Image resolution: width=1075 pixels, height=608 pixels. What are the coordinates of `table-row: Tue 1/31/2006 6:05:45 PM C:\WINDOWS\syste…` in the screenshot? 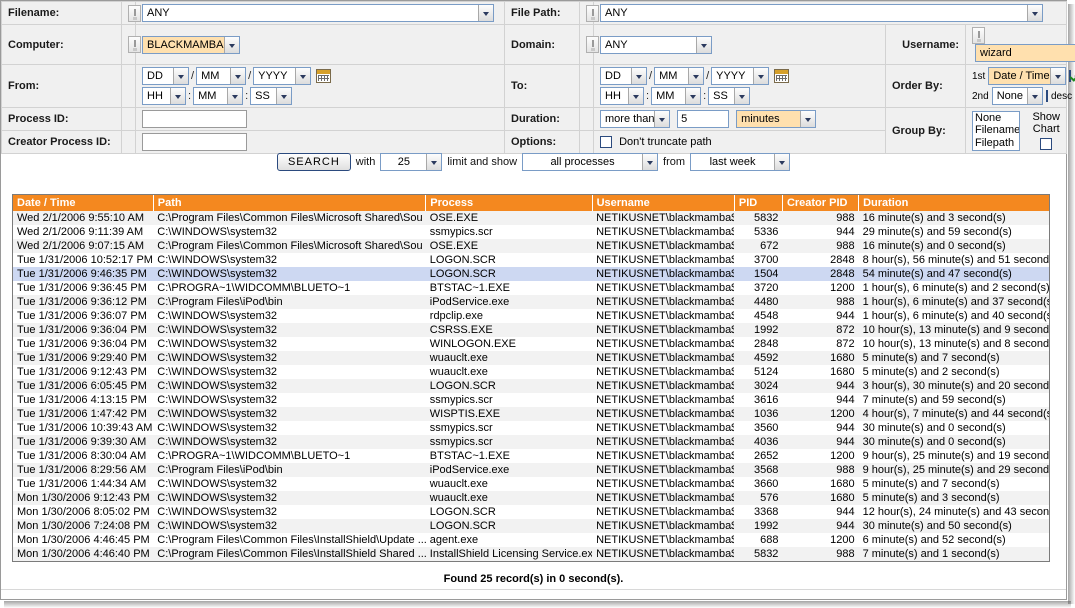 It's located at (531, 386).